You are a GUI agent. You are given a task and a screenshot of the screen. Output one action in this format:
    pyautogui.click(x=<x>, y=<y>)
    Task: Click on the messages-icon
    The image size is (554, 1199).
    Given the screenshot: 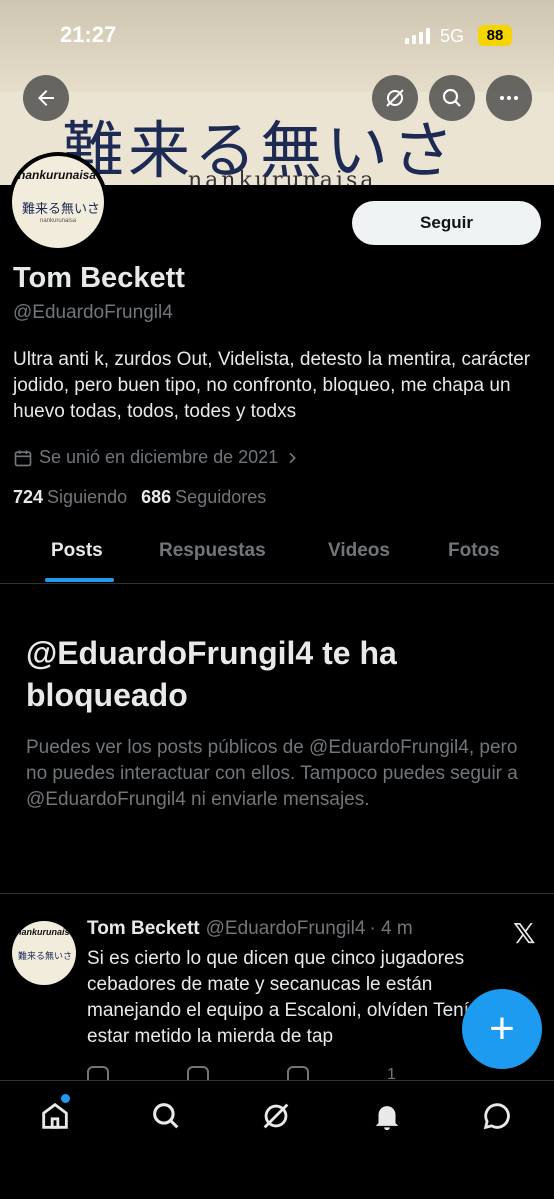 What is the action you would take?
    pyautogui.click(x=496, y=1116)
    